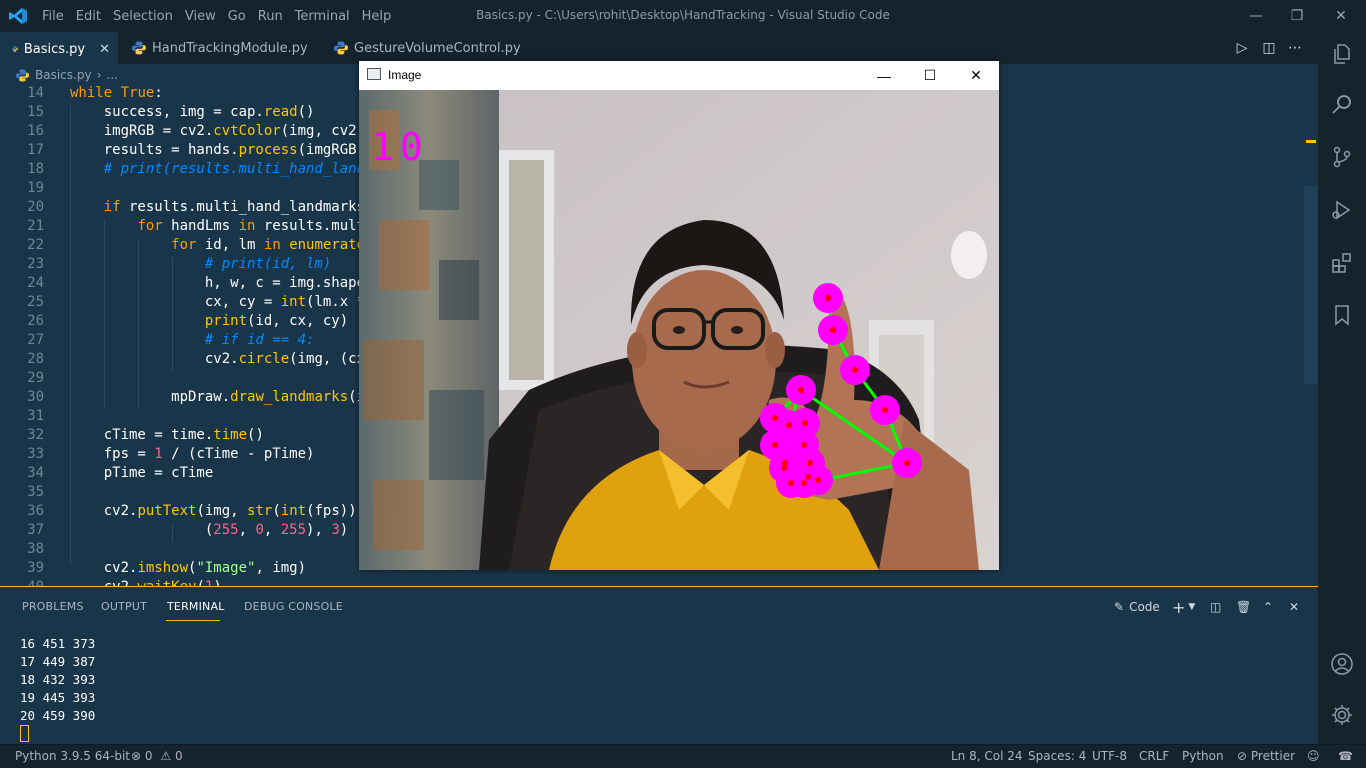 Image resolution: width=1366 pixels, height=768 pixels. I want to click on search-icon, so click(1342, 104).